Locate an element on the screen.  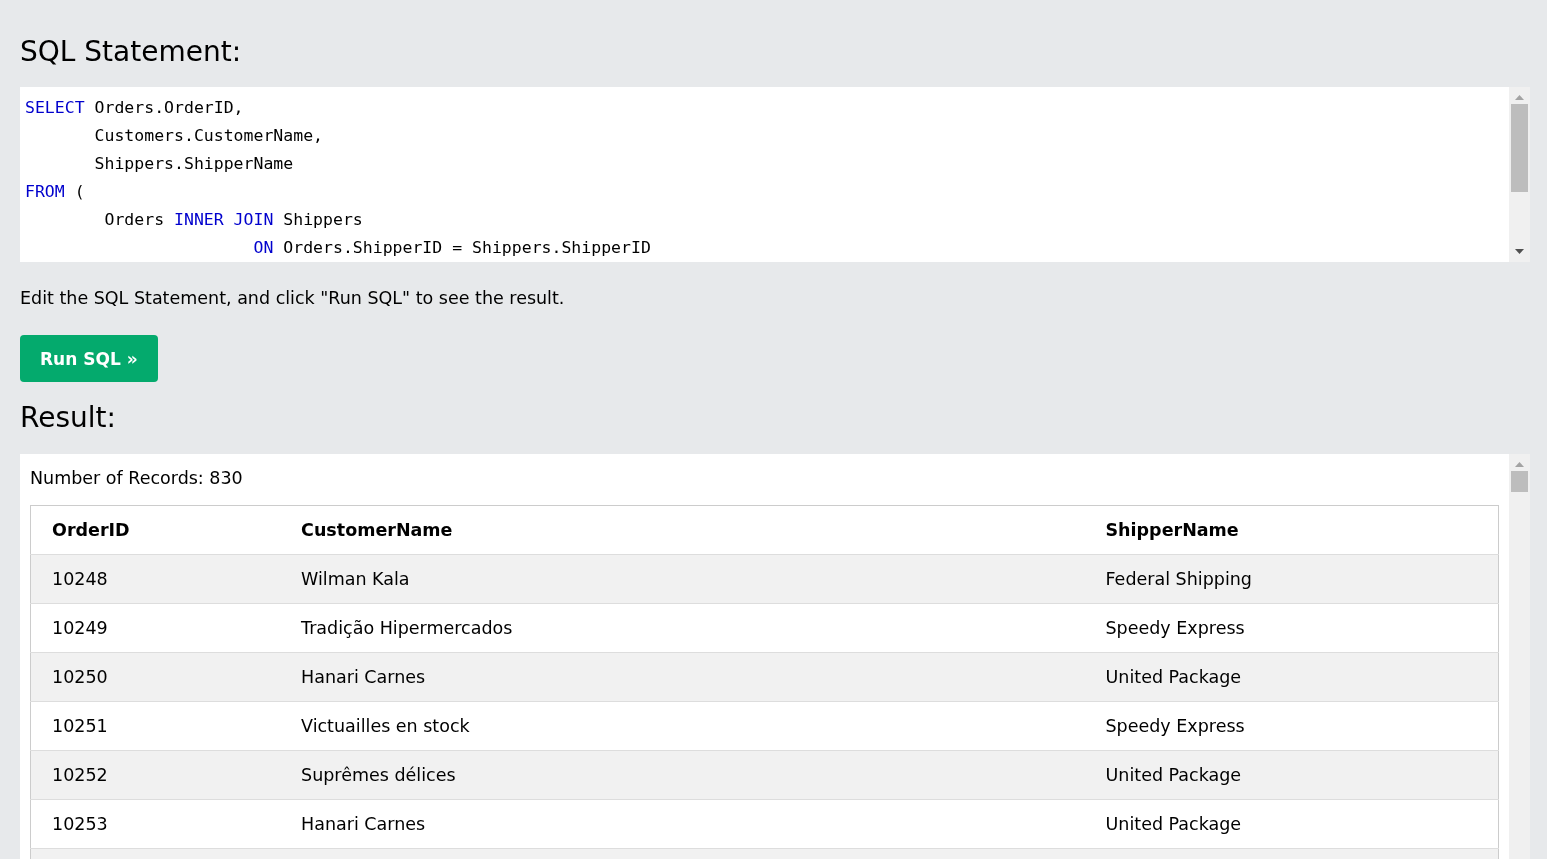
table-cell: 10253 is located at coordinates (80, 824).